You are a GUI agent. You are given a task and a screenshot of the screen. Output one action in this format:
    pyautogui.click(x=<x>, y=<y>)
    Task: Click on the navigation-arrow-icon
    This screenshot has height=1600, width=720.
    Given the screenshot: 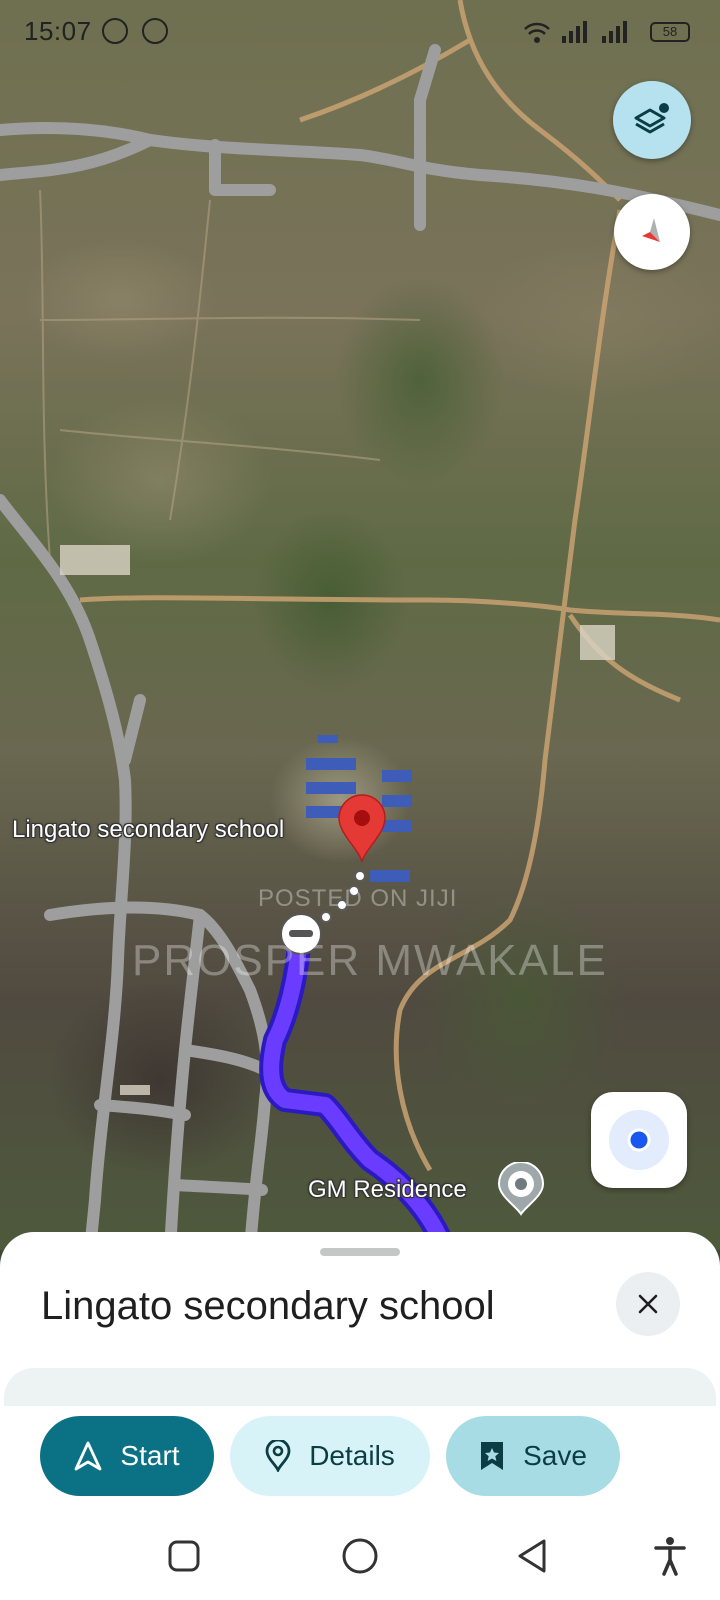 What is the action you would take?
    pyautogui.click(x=88, y=1456)
    